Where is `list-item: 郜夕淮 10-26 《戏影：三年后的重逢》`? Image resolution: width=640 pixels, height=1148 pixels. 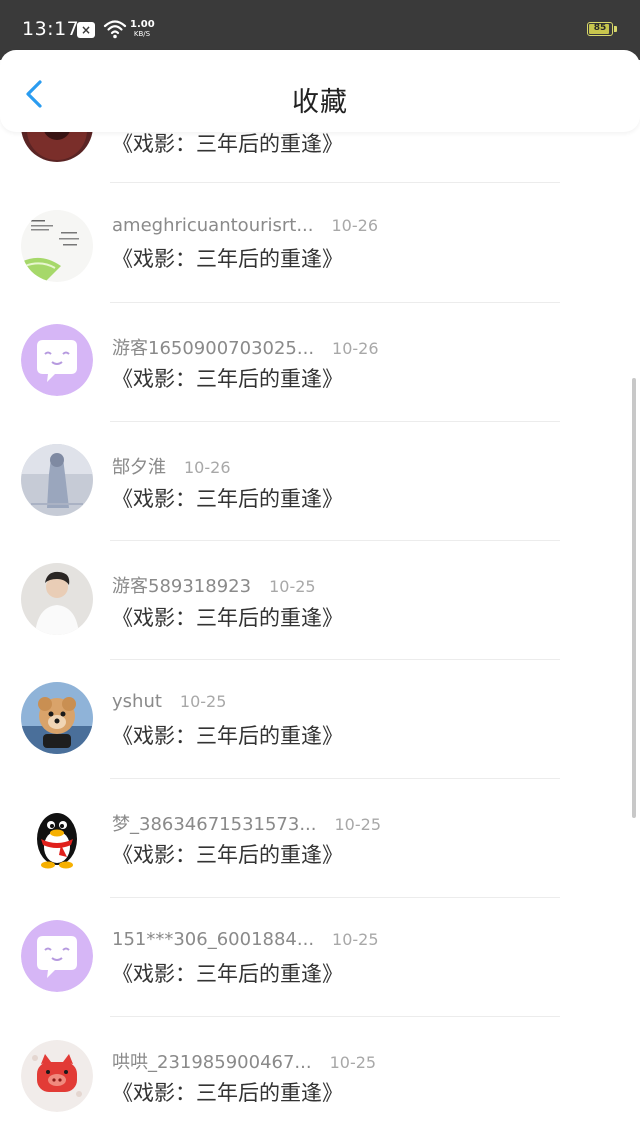 list-item: 郜夕淮 10-26 《戏影：三年后的重逢》 is located at coordinates (320, 493).